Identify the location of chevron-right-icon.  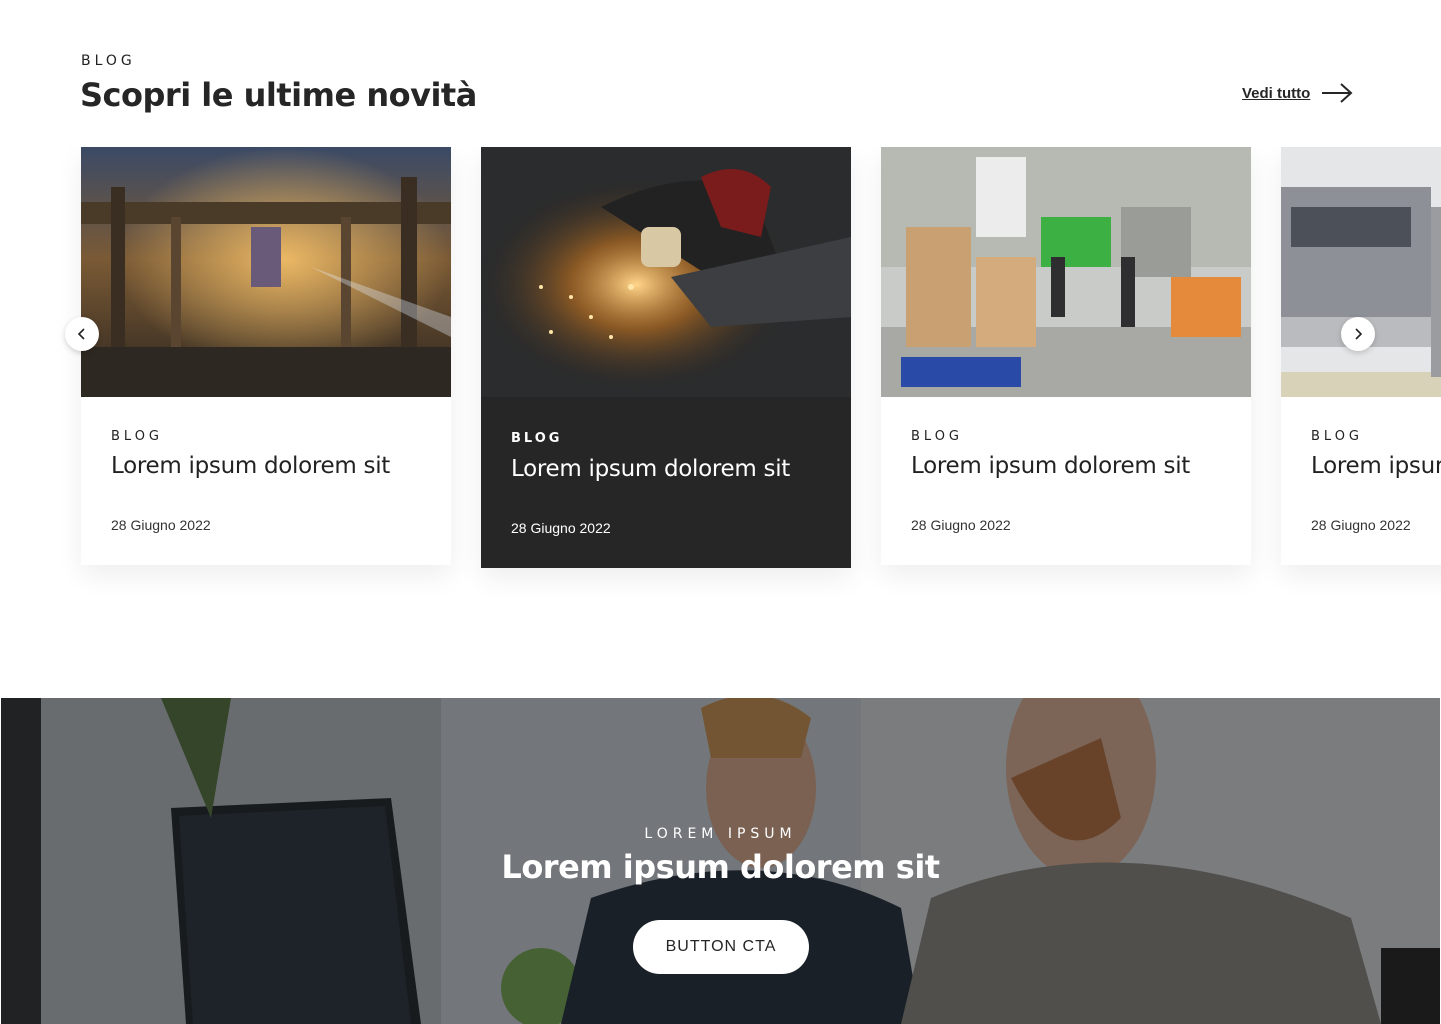
(1359, 334).